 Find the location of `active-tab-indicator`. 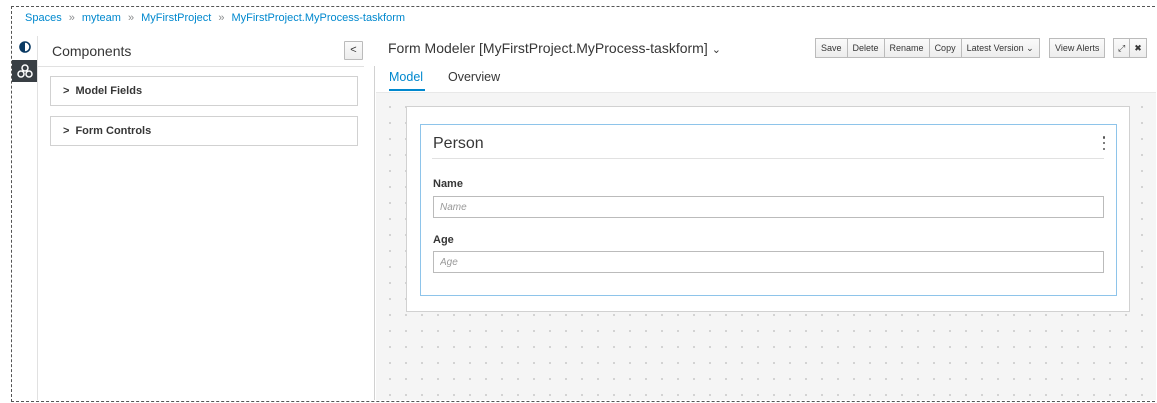

active-tab-indicator is located at coordinates (407, 90).